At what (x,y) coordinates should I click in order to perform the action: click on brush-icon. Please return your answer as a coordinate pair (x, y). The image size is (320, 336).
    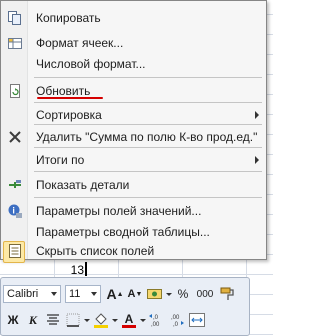
    Looking at the image, I should click on (227, 293).